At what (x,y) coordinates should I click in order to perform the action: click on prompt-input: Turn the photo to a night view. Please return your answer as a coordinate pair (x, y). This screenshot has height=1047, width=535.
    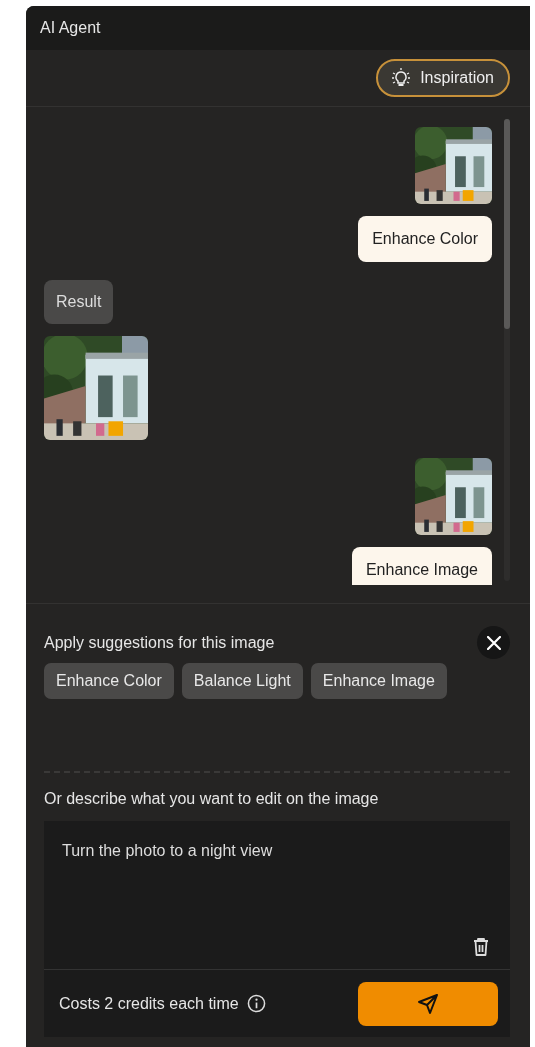
    Looking at the image, I should click on (277, 895).